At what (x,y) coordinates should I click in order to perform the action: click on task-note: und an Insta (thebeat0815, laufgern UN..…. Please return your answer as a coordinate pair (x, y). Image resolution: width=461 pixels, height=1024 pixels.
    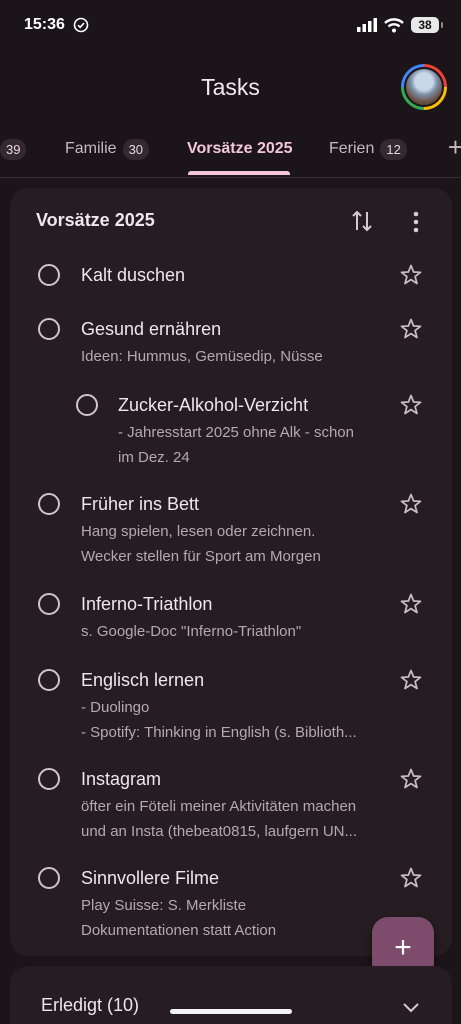
    Looking at the image, I should click on (219, 831).